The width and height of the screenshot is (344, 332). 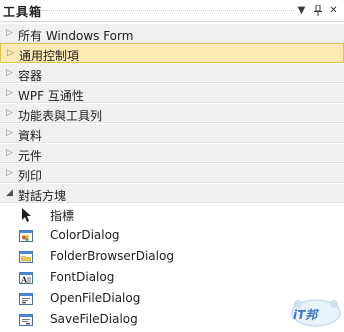 I want to click on toolbox-titlebar: 工具箱 ▼ ✕, so click(x=172, y=11).